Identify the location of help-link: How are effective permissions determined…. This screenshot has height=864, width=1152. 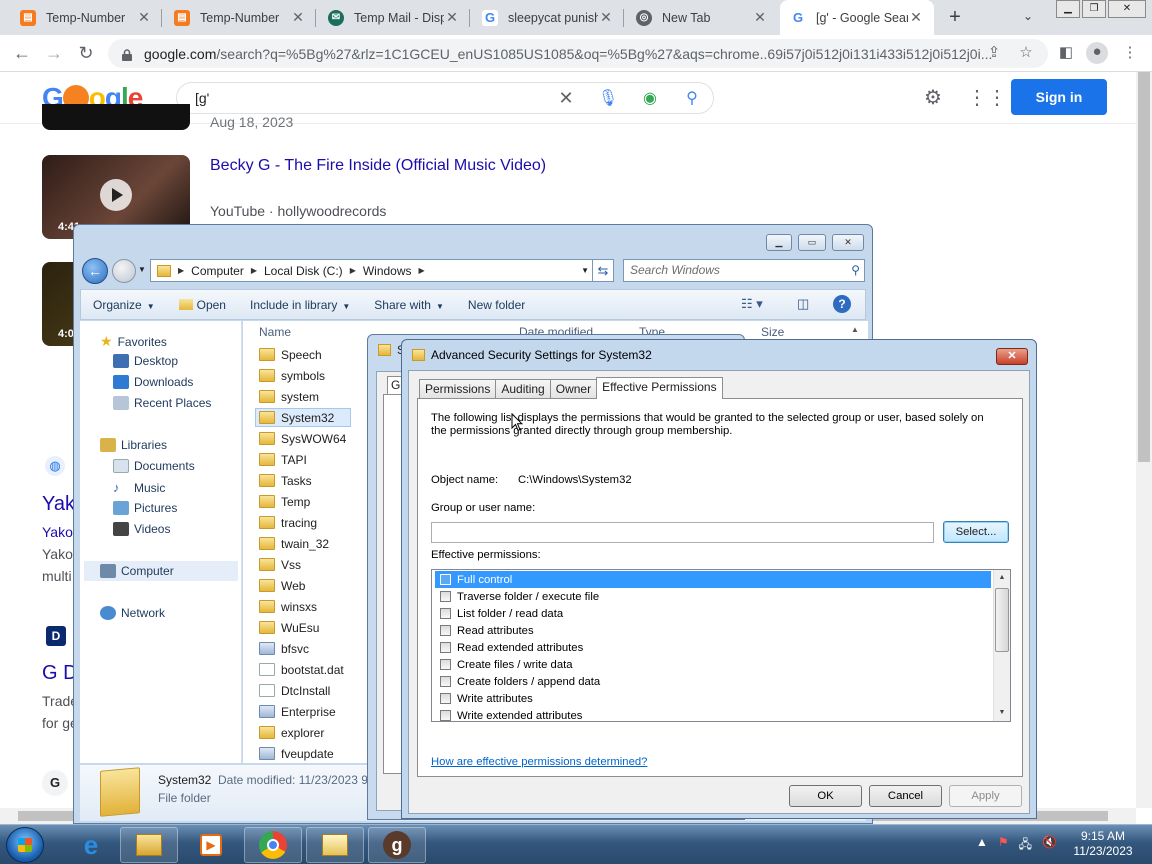
(539, 762).